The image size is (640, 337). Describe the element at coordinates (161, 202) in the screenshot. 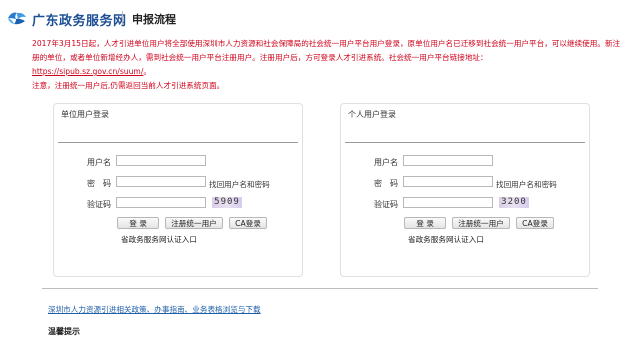

I see `unit-captcha-input` at that location.